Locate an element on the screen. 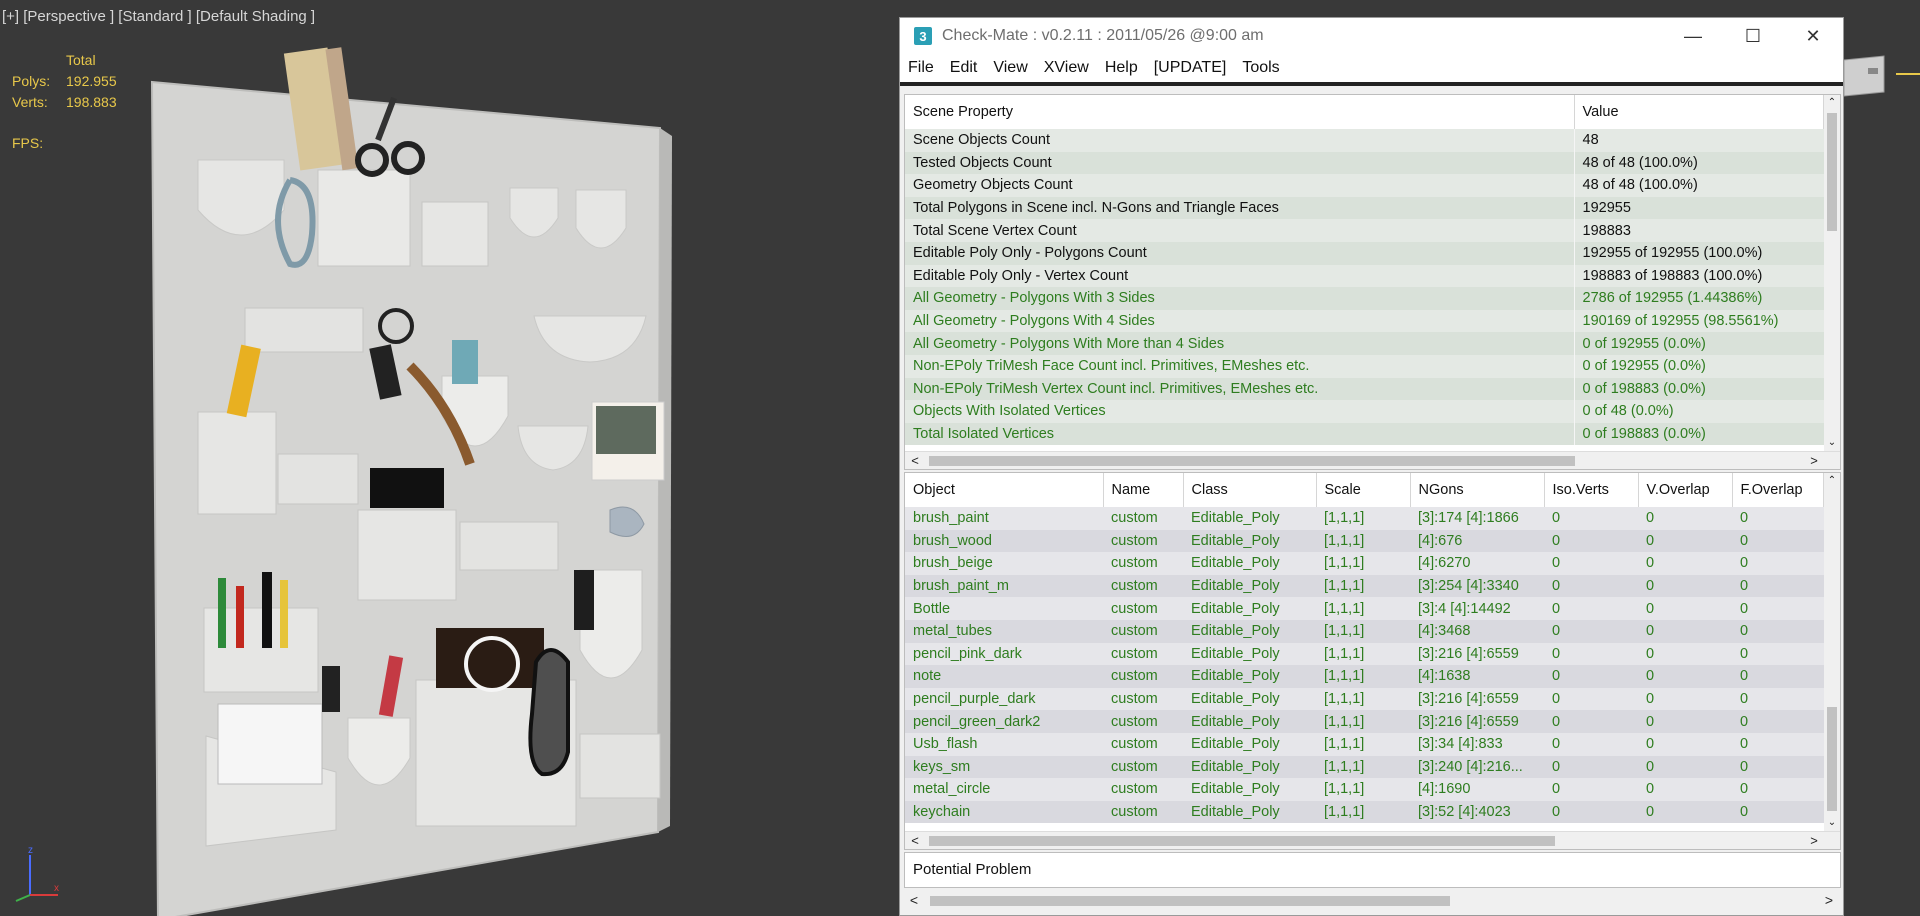 The height and width of the screenshot is (916, 1920). header-object: Object is located at coordinates (1004, 490).